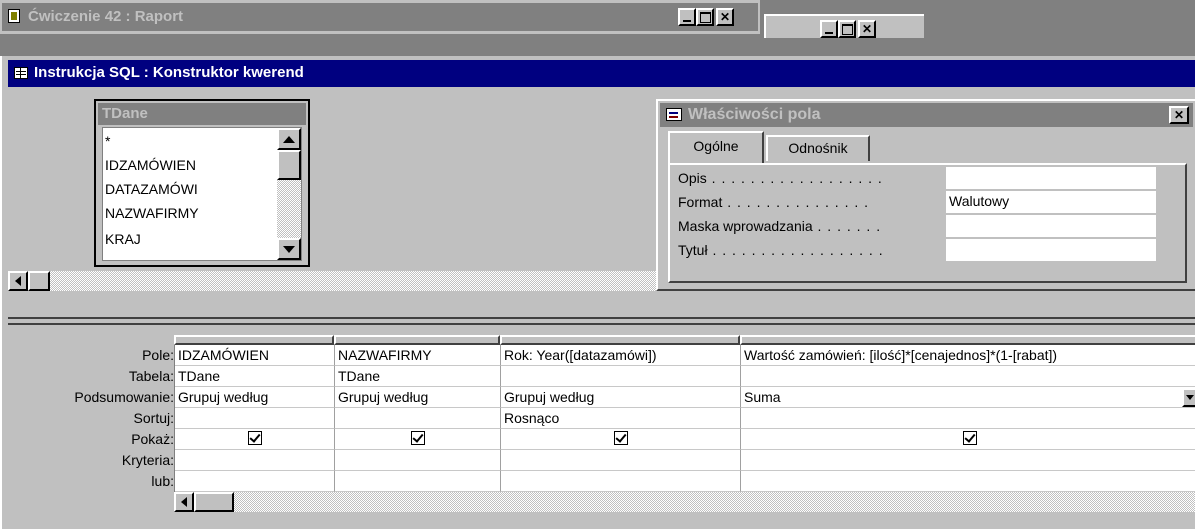 This screenshot has width=1195, height=529. I want to click on arrow-down-icon, so click(289, 249).